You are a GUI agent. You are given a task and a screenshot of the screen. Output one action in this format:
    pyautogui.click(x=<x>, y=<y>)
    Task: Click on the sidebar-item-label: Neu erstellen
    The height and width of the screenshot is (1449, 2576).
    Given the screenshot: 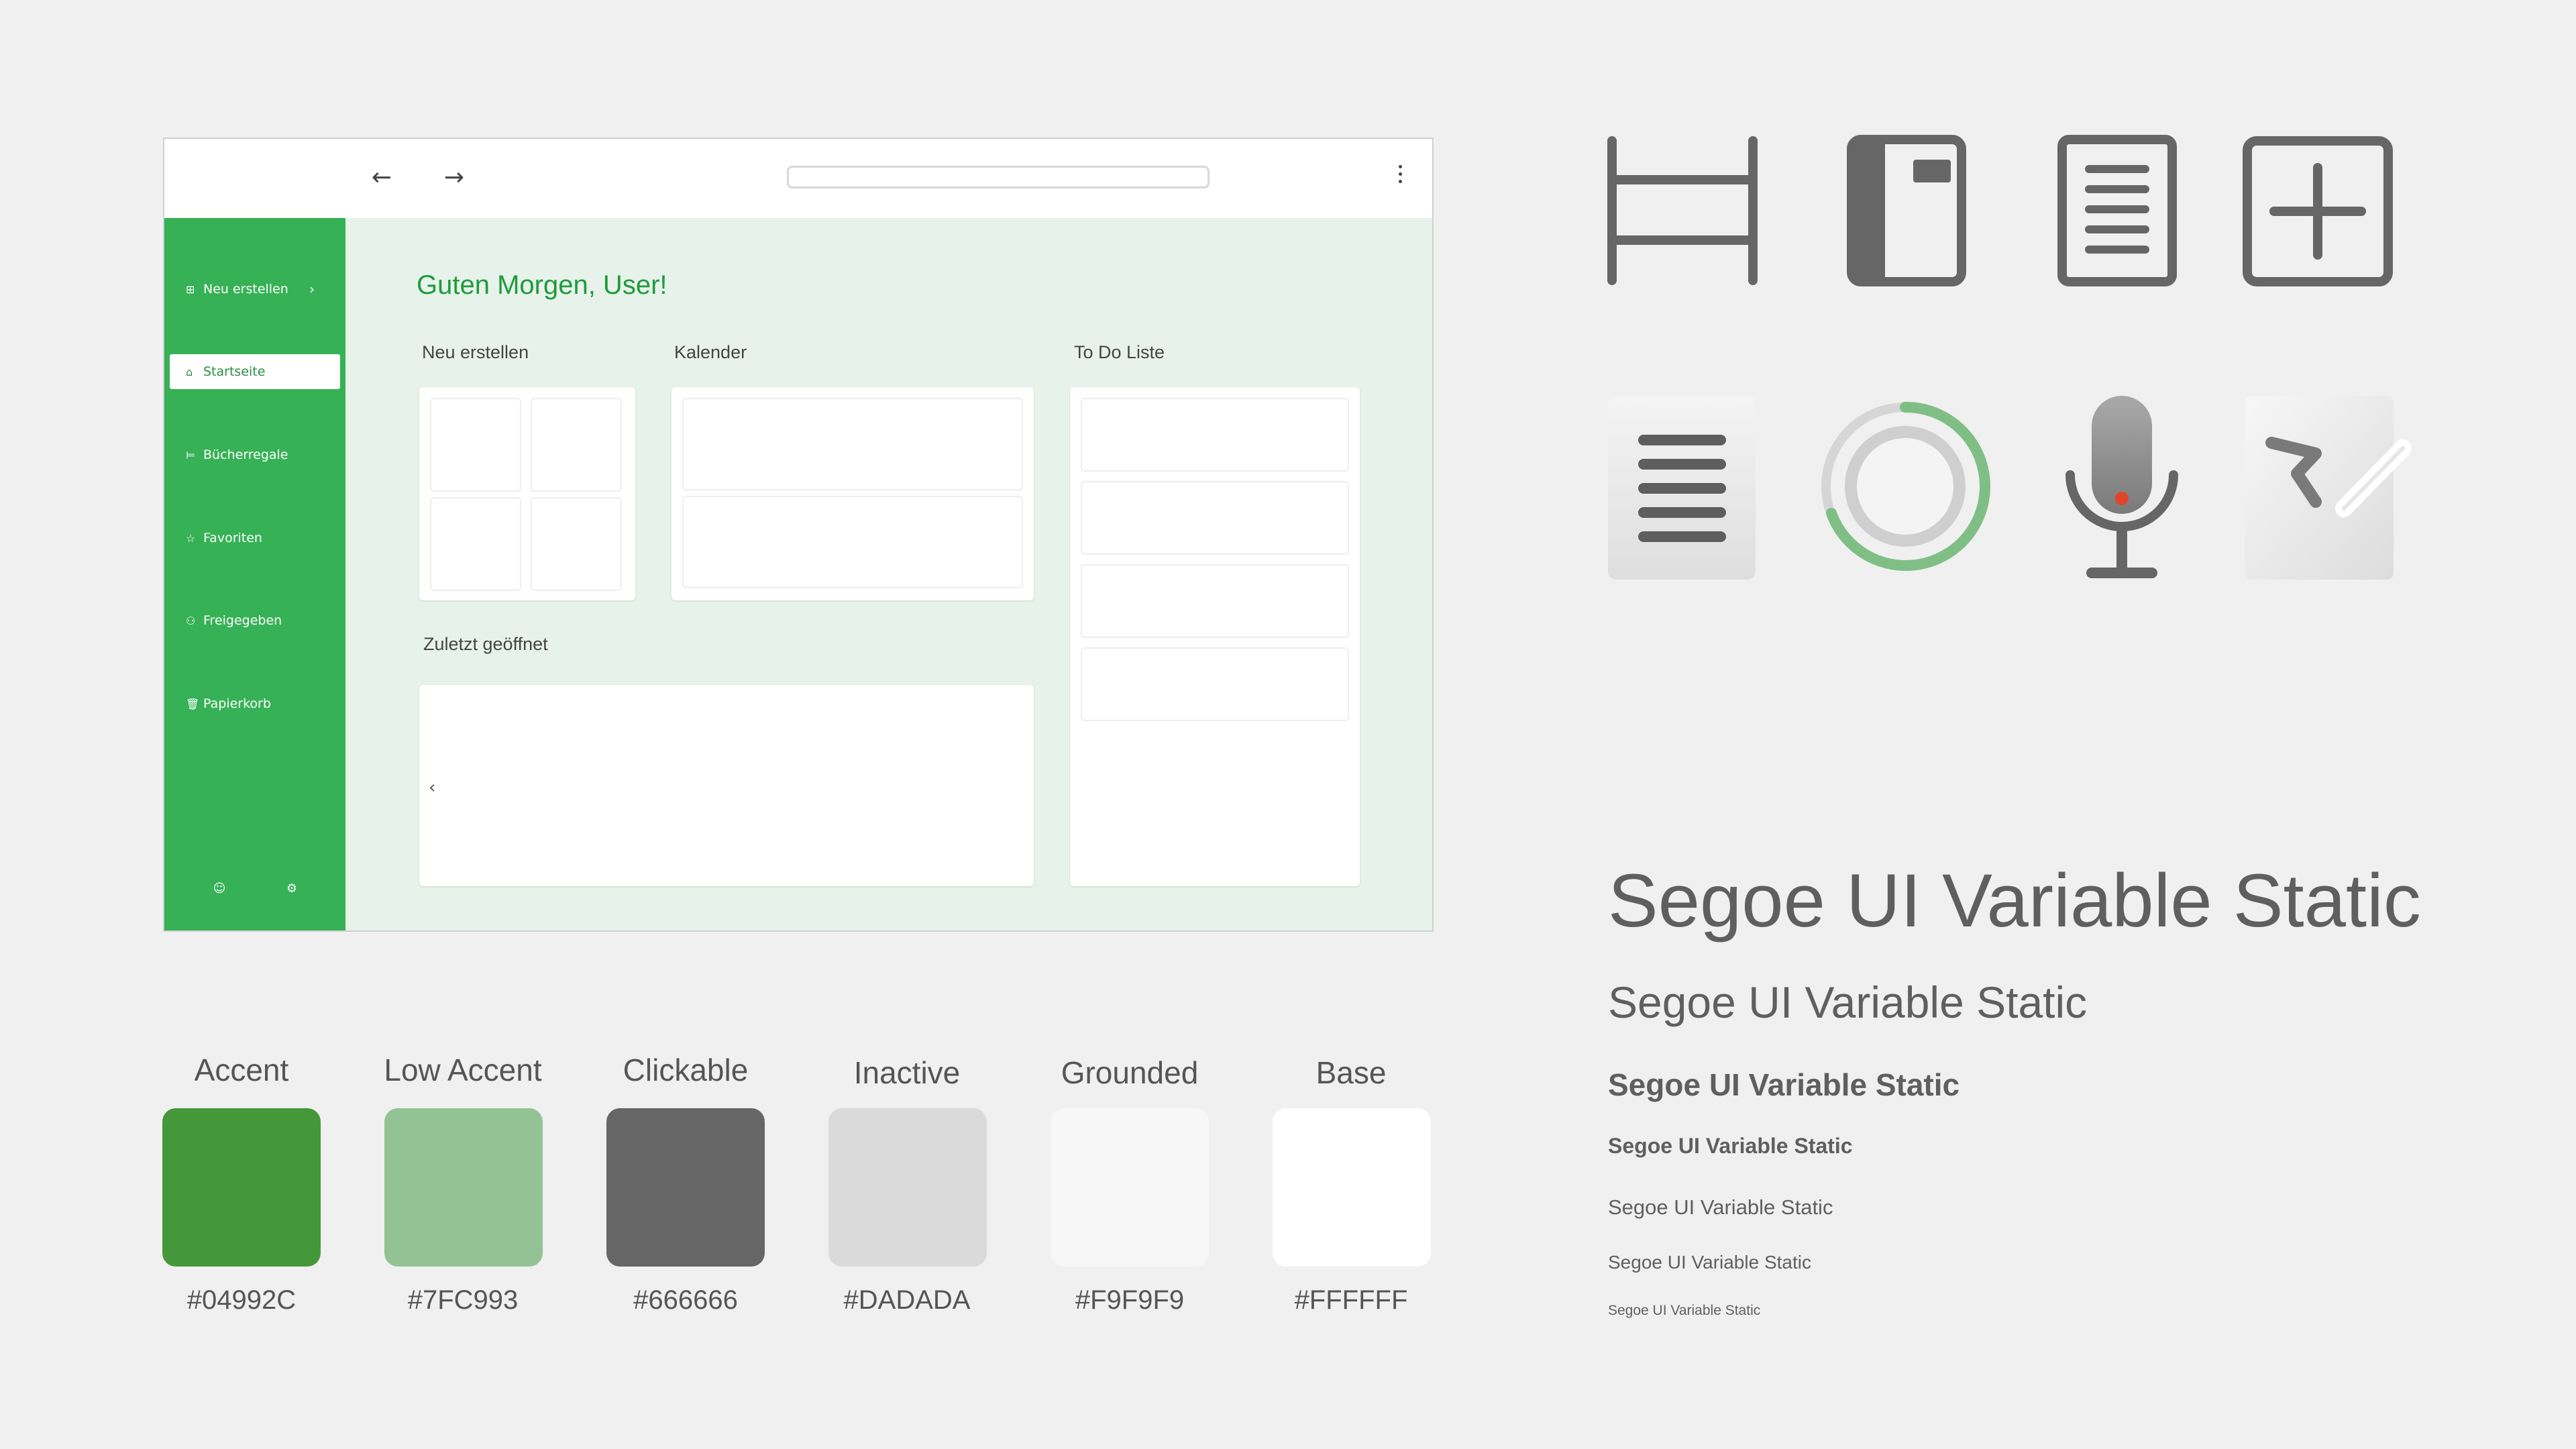 What is the action you would take?
    pyautogui.click(x=245, y=289)
    